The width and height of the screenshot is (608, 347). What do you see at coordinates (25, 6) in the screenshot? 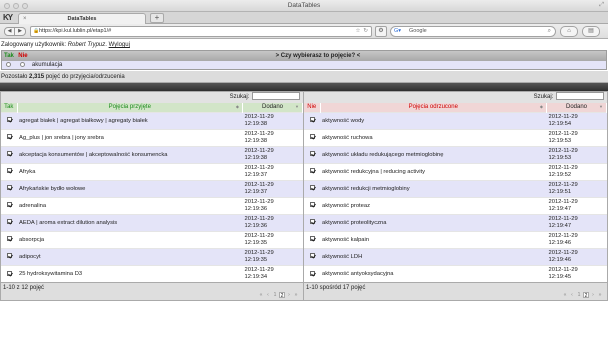
I see `zoom-window-button` at bounding box center [25, 6].